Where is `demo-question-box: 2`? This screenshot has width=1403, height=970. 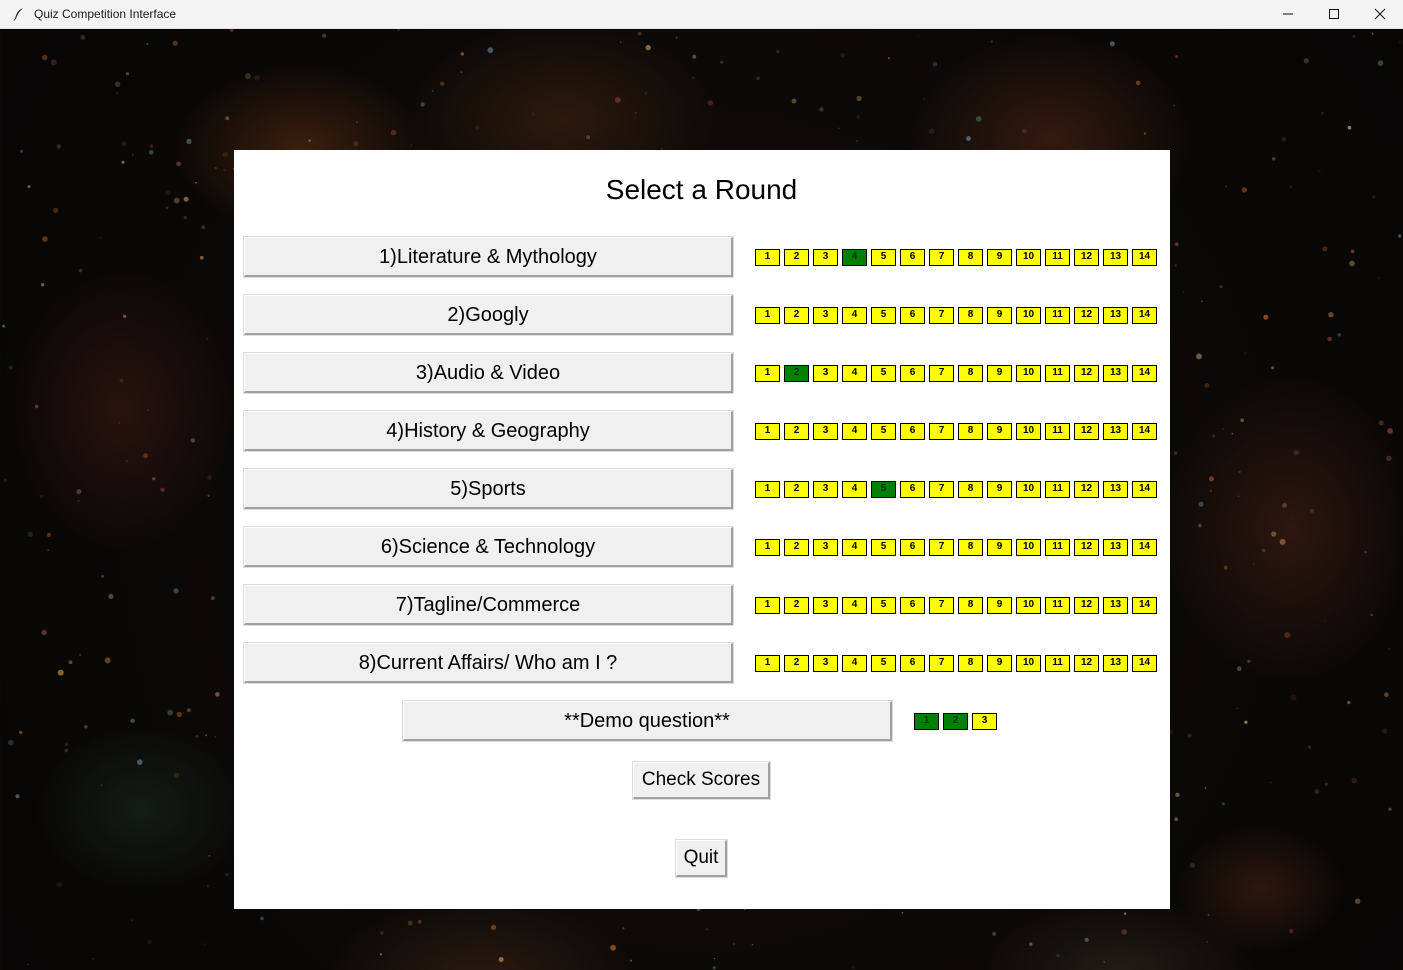
demo-question-box: 2 is located at coordinates (955, 721).